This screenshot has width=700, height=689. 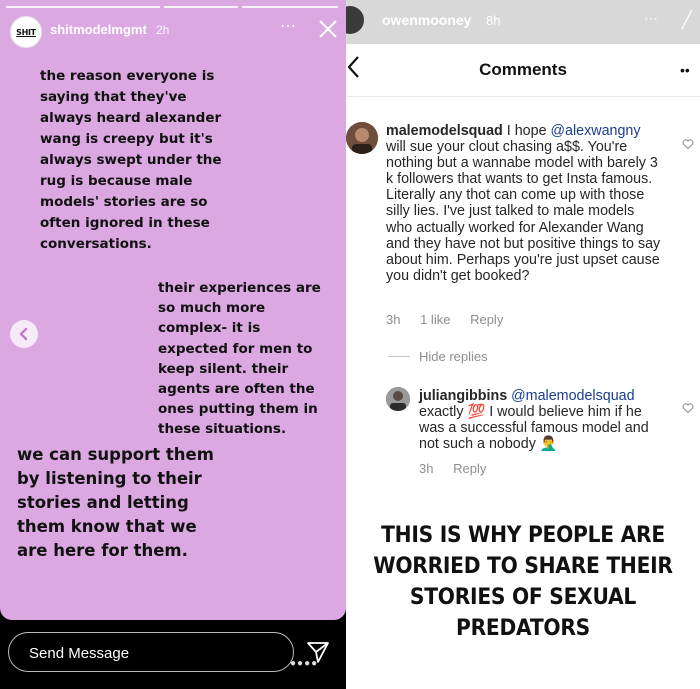 What do you see at coordinates (163, 30) in the screenshot?
I see `story-timestamp: 2h` at bounding box center [163, 30].